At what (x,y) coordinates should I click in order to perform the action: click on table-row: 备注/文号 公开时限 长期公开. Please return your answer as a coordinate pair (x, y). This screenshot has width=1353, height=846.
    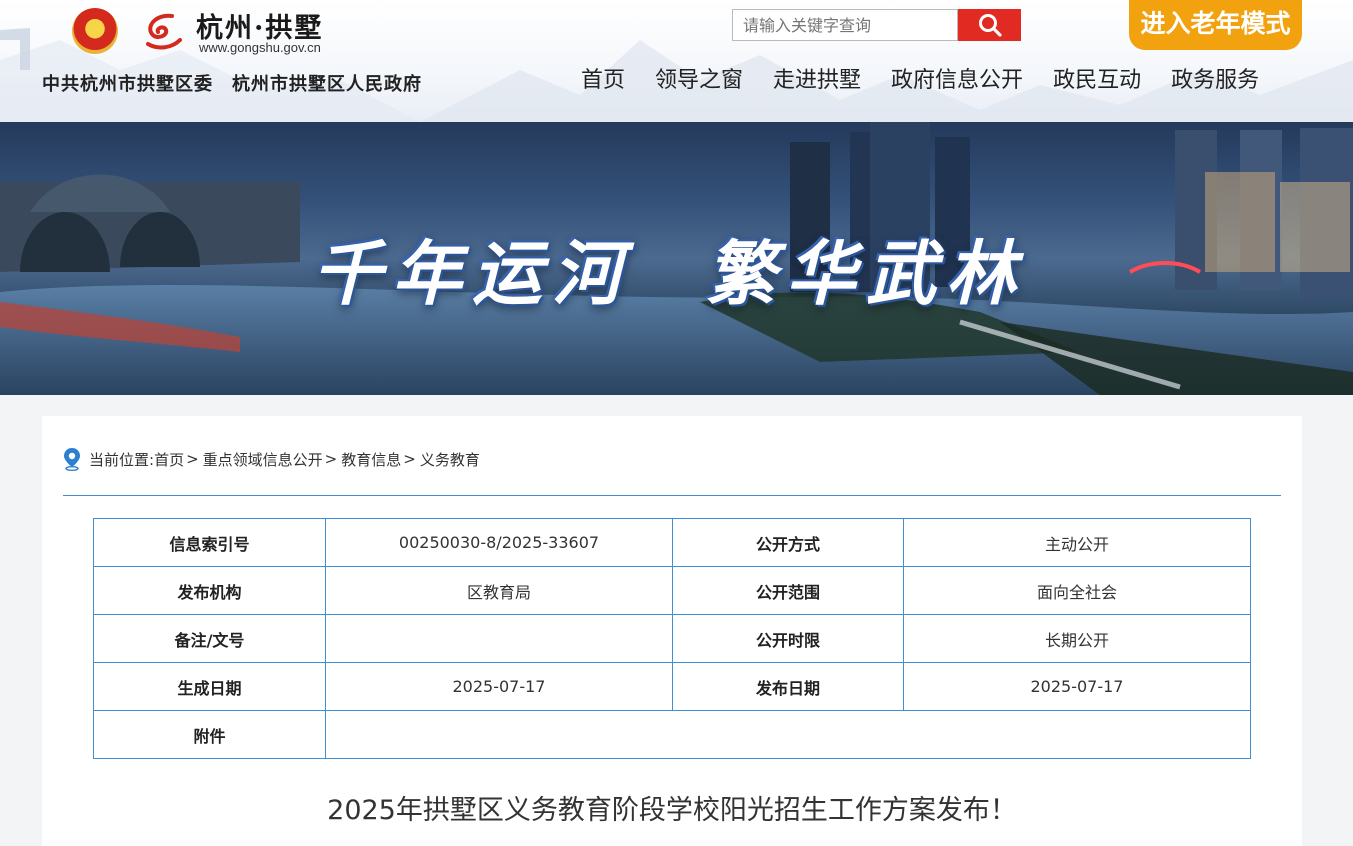
    Looking at the image, I should click on (672, 638).